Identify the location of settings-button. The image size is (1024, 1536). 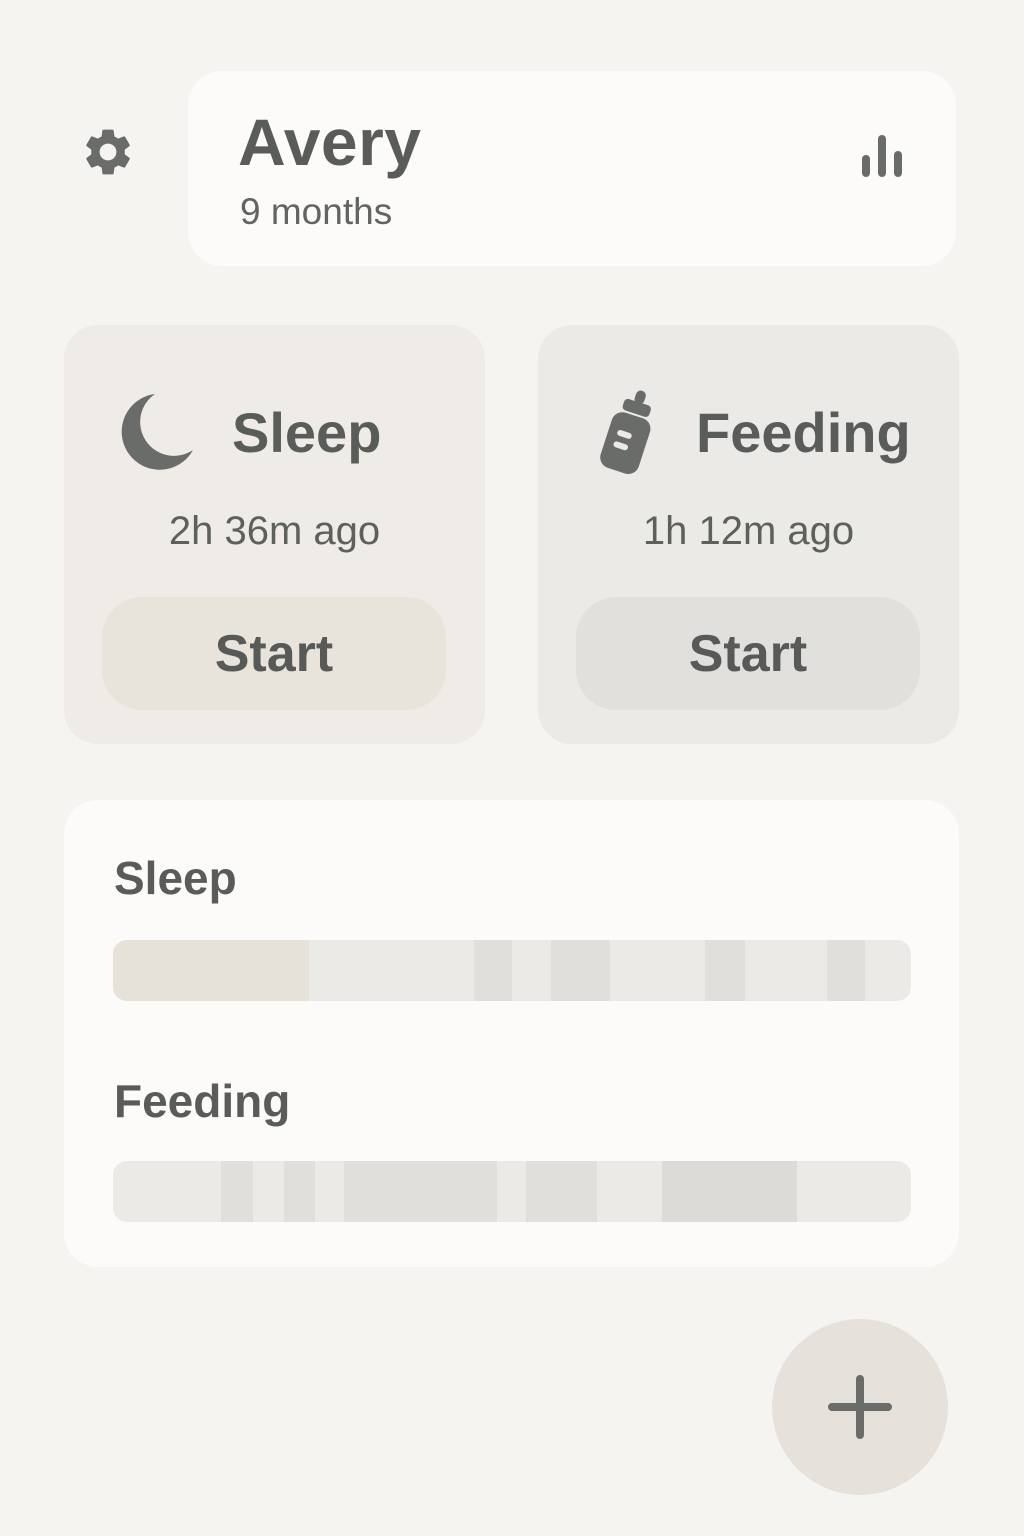
(108, 152).